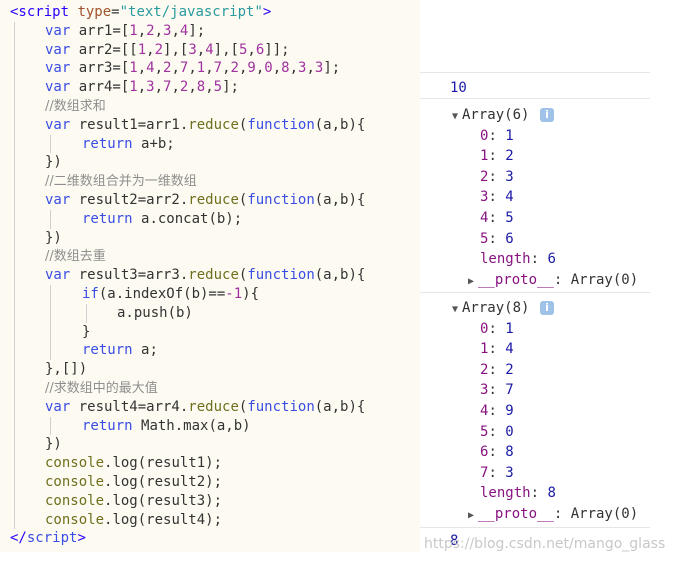 This screenshot has width=673, height=562. I want to click on proto-label: __proto__, so click(516, 279).